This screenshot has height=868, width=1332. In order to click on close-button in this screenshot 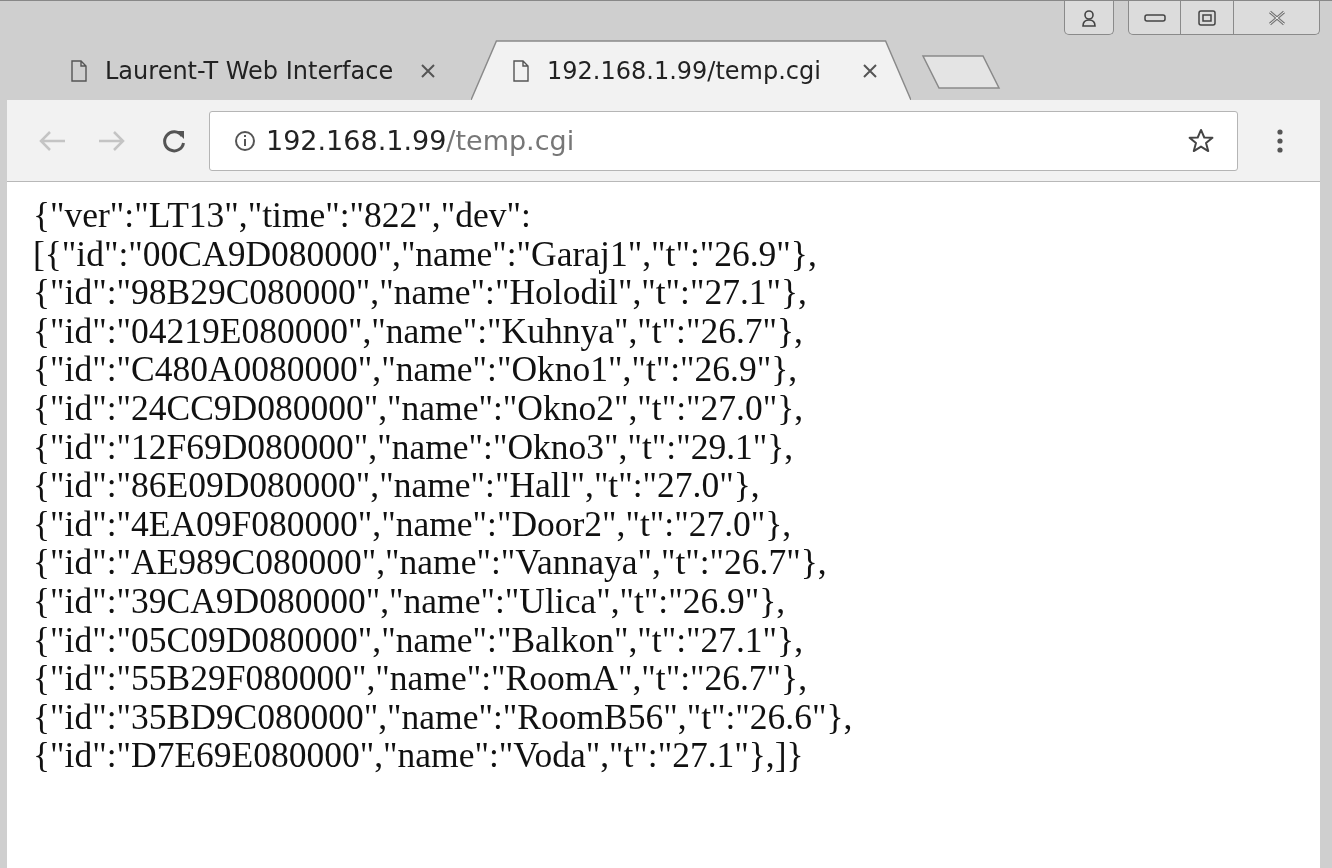, I will do `click(1277, 18)`.